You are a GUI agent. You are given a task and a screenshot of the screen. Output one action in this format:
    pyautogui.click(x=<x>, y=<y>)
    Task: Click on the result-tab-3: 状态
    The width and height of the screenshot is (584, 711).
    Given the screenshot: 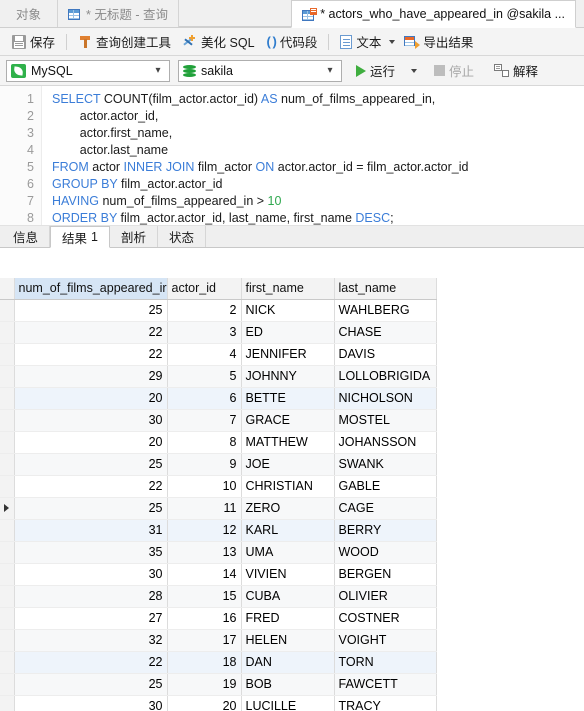 What is the action you would take?
    pyautogui.click(x=182, y=236)
    